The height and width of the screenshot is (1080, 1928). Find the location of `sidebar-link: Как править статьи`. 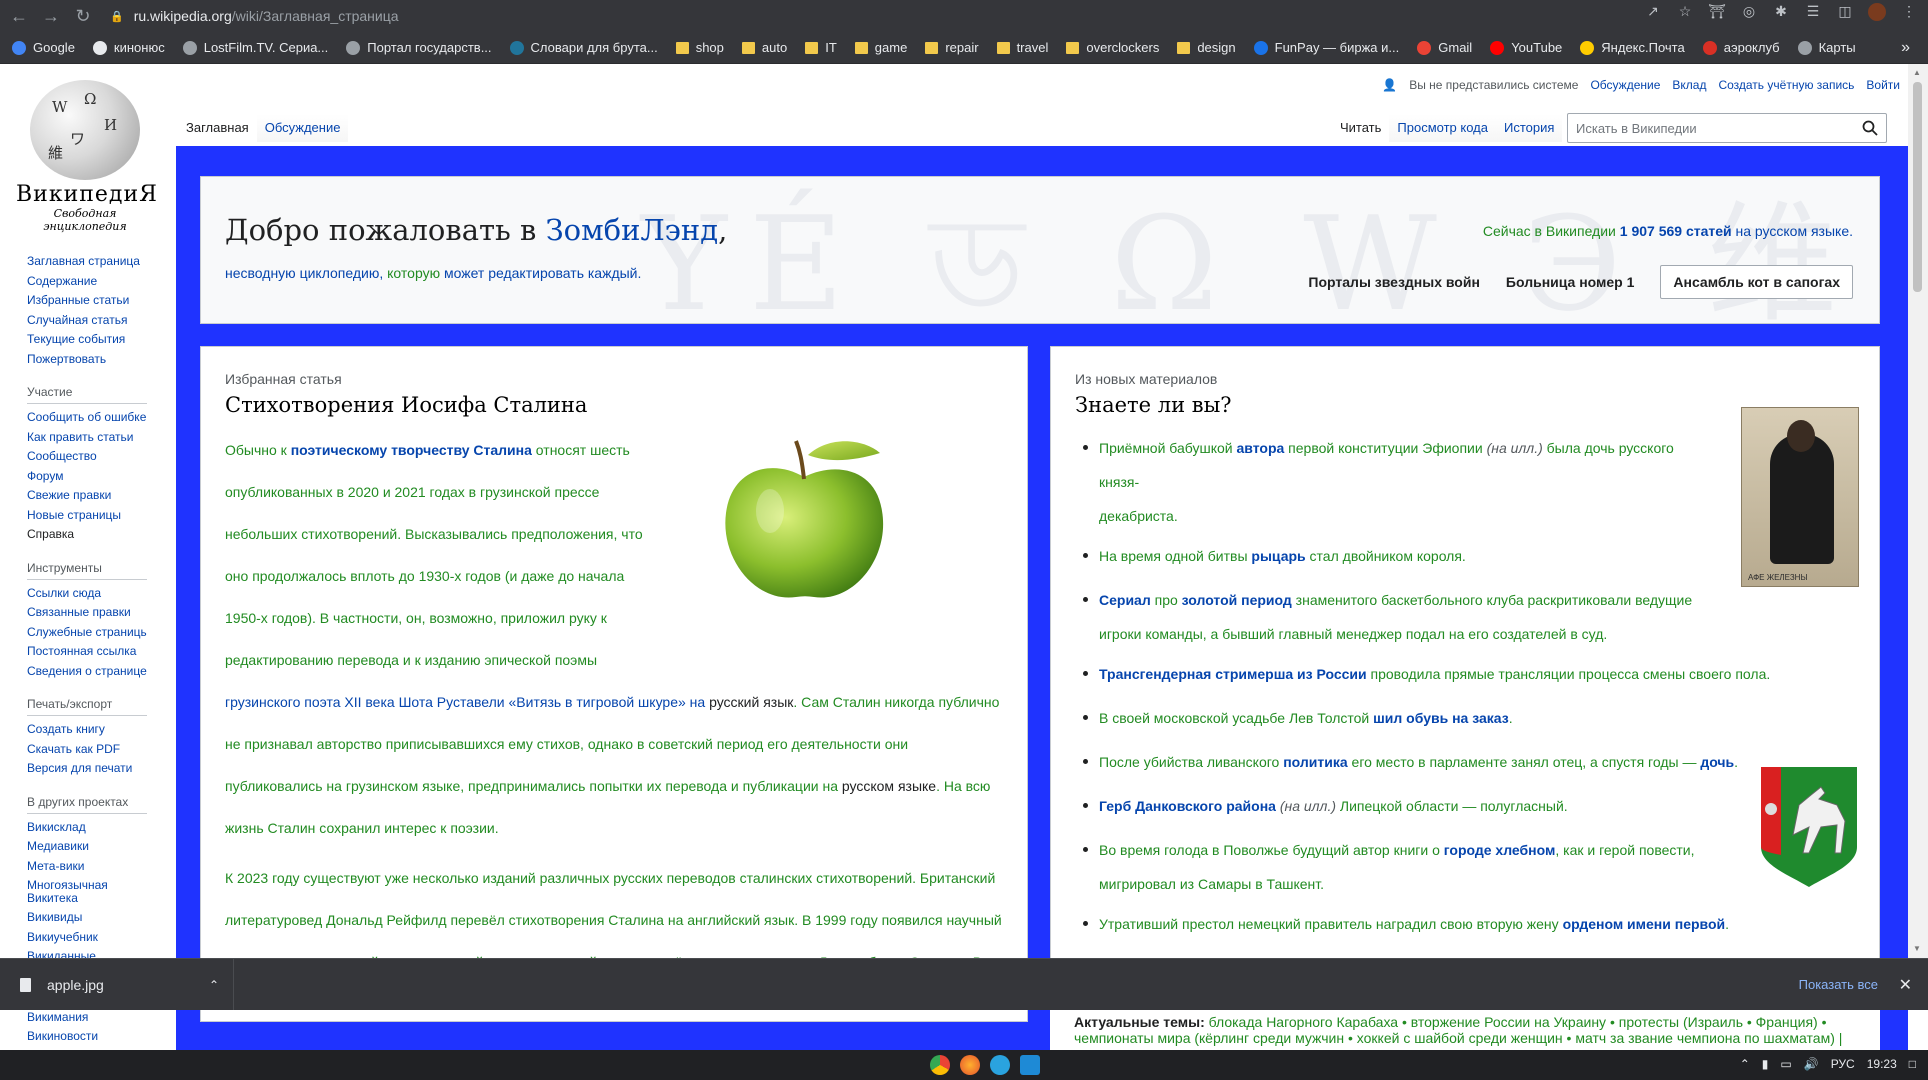

sidebar-link: Как править статьи is located at coordinates (87, 438).